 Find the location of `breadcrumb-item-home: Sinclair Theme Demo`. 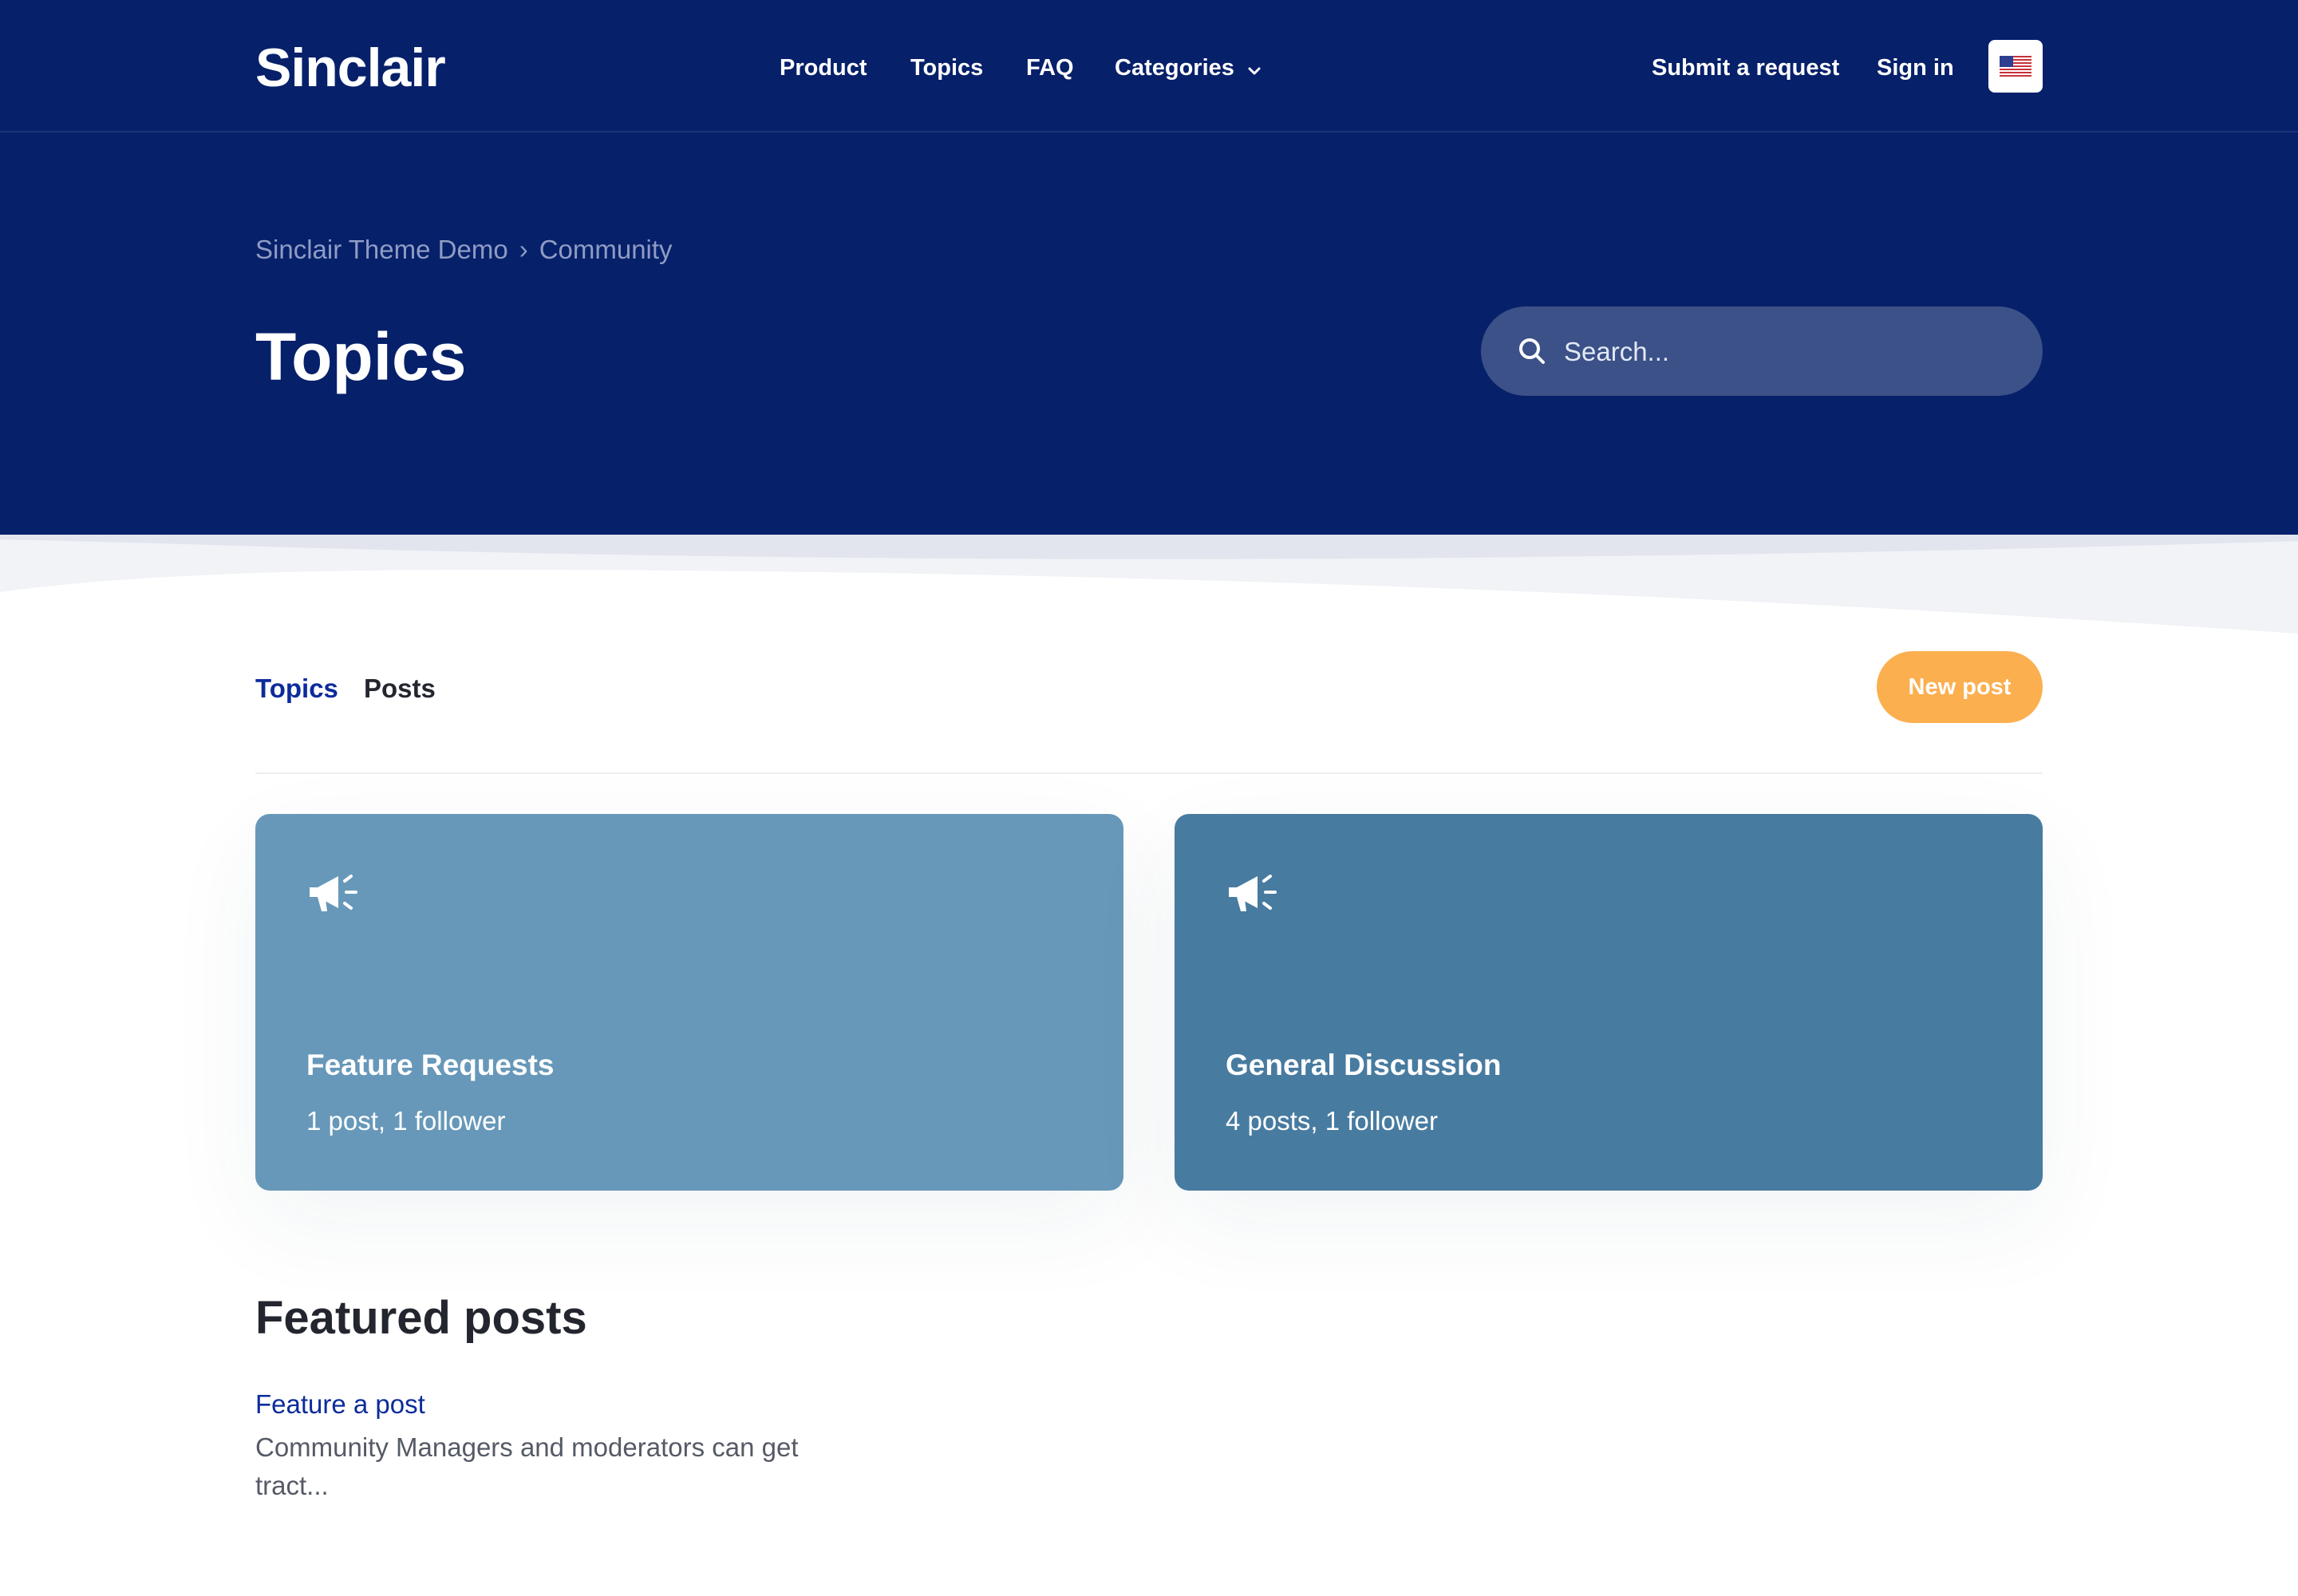

breadcrumb-item-home: Sinclair Theme Demo is located at coordinates (382, 249).